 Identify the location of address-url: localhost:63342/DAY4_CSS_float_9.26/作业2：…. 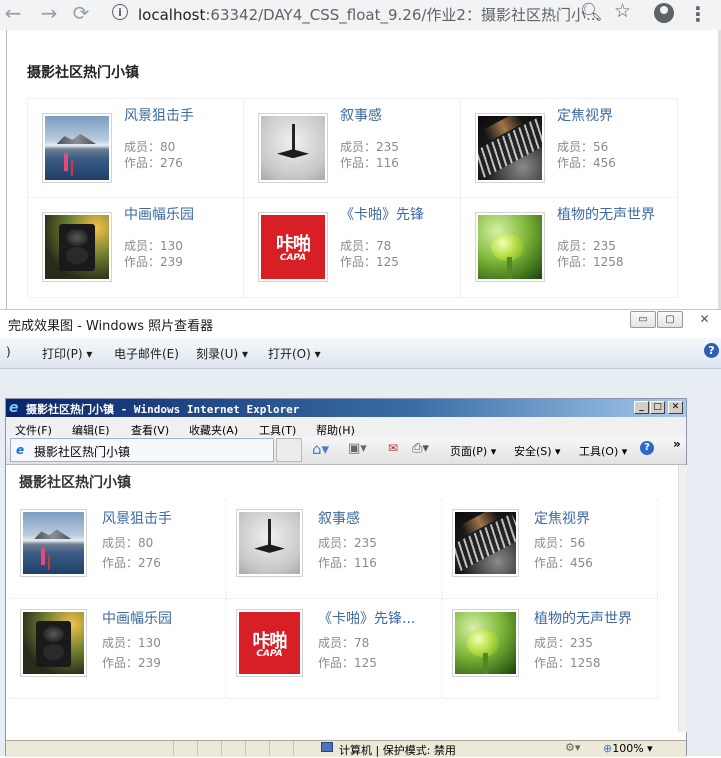
(369, 14).